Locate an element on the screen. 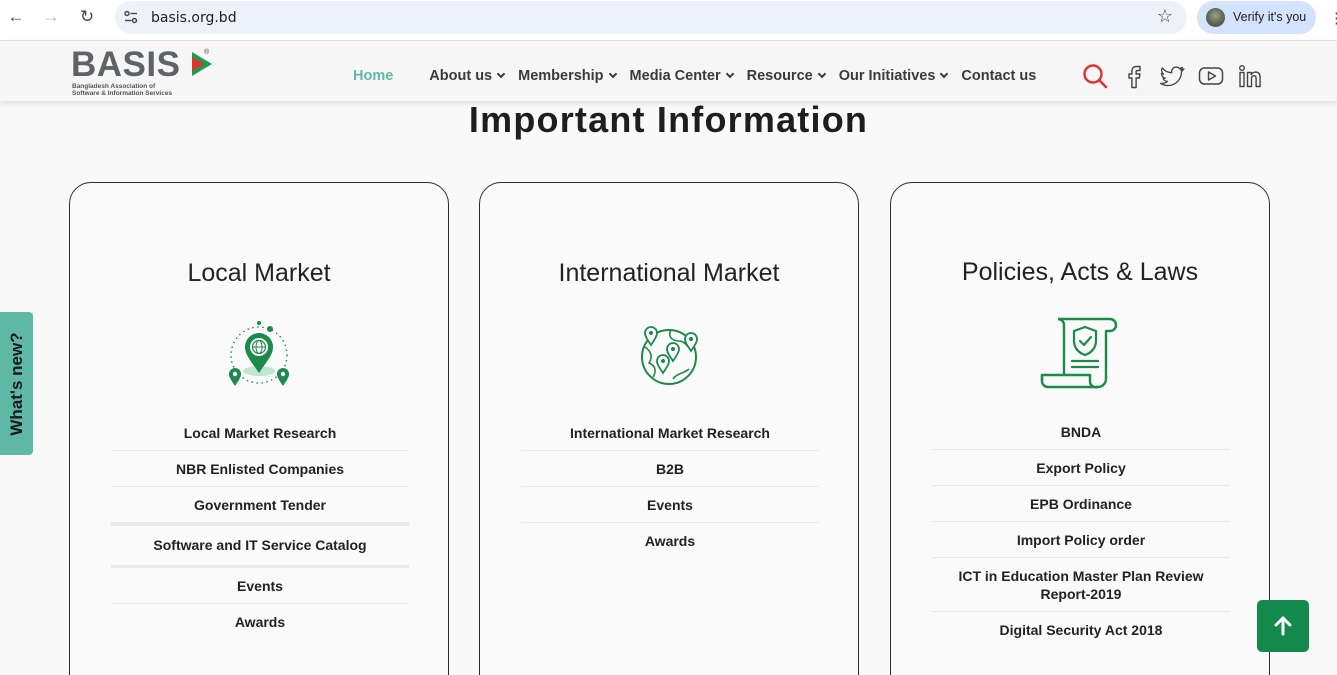 This screenshot has height=675, width=1337. verify-label: Verify it's you is located at coordinates (1270, 17).